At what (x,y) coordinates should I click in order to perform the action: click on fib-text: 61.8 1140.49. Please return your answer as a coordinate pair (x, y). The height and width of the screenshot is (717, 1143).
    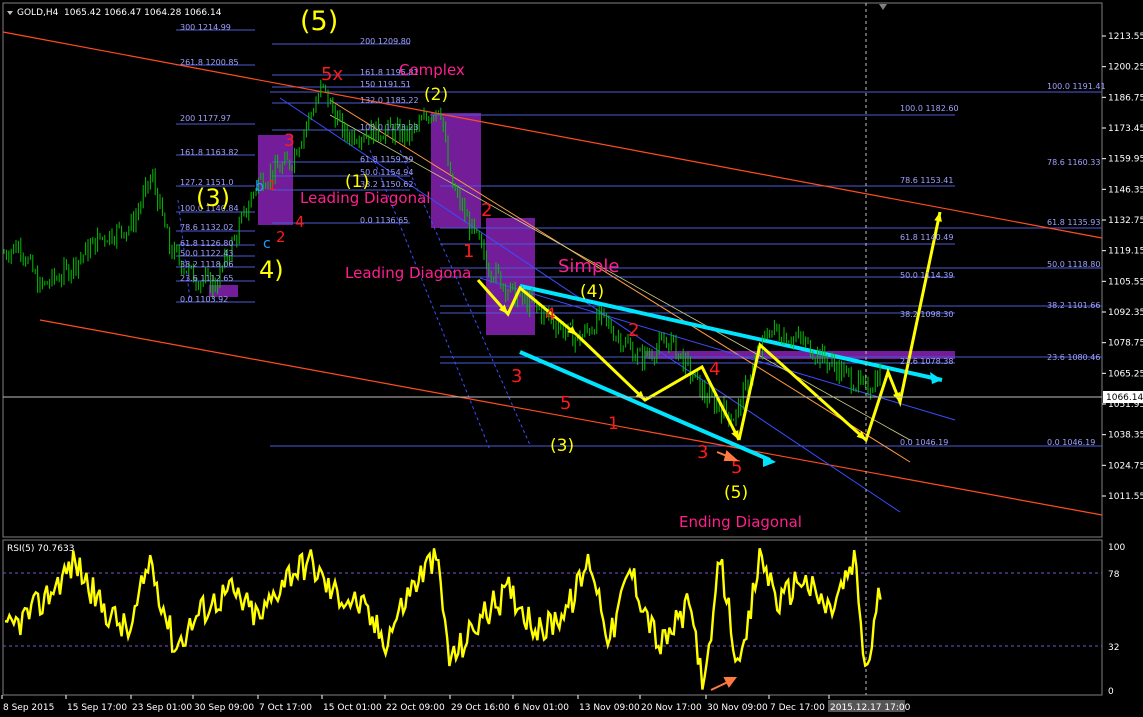
    Looking at the image, I should click on (926, 237).